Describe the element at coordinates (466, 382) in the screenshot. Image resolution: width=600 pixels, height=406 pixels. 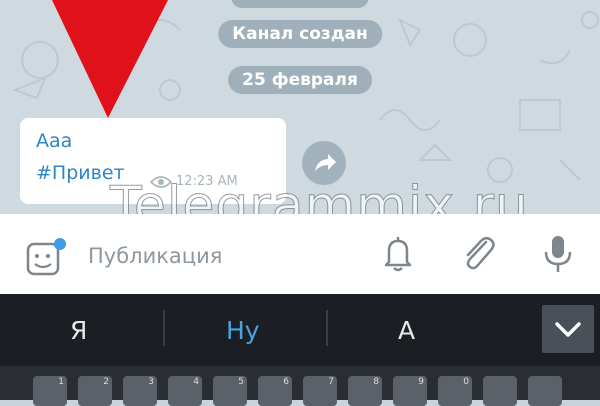
I see `key-hint: 0` at that location.